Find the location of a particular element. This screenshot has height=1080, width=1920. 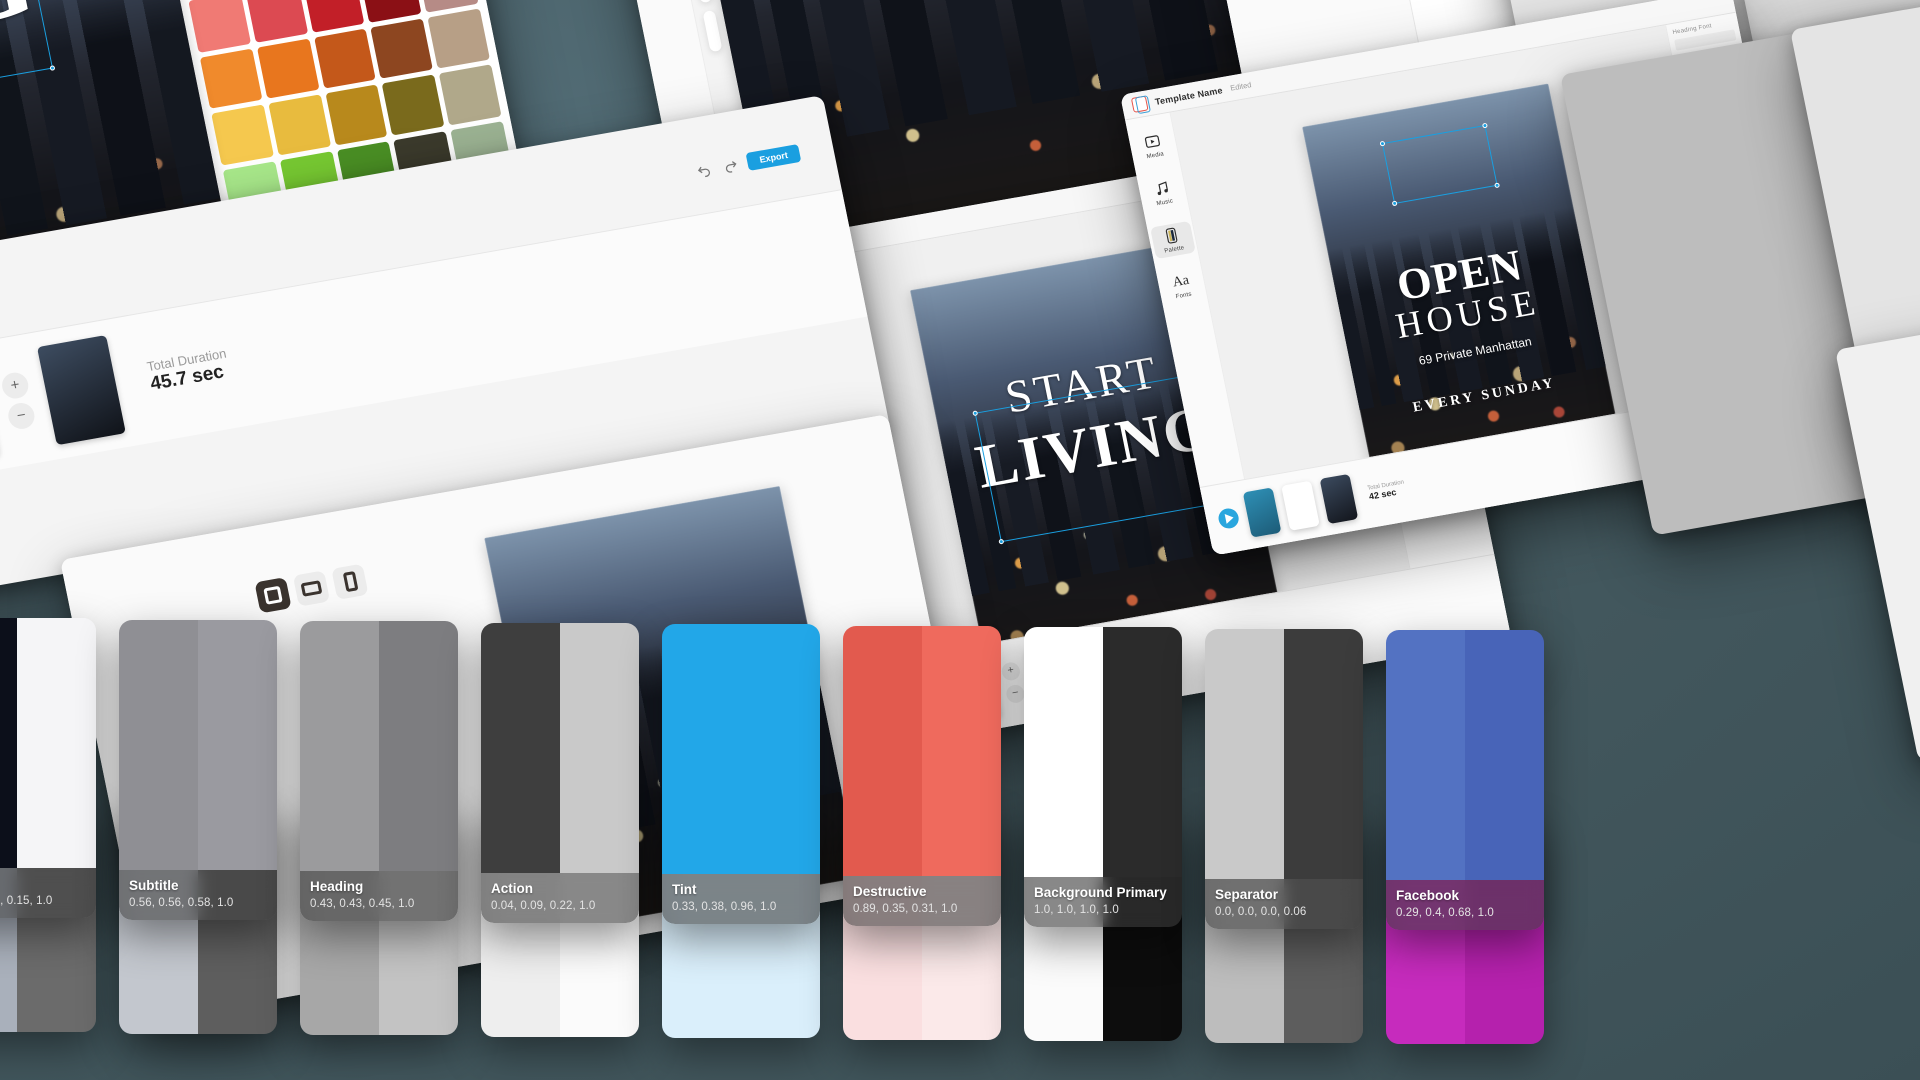

color-swatch-card: Action 0.04, 0.09, 0.22, 1.0 is located at coordinates (560, 772).